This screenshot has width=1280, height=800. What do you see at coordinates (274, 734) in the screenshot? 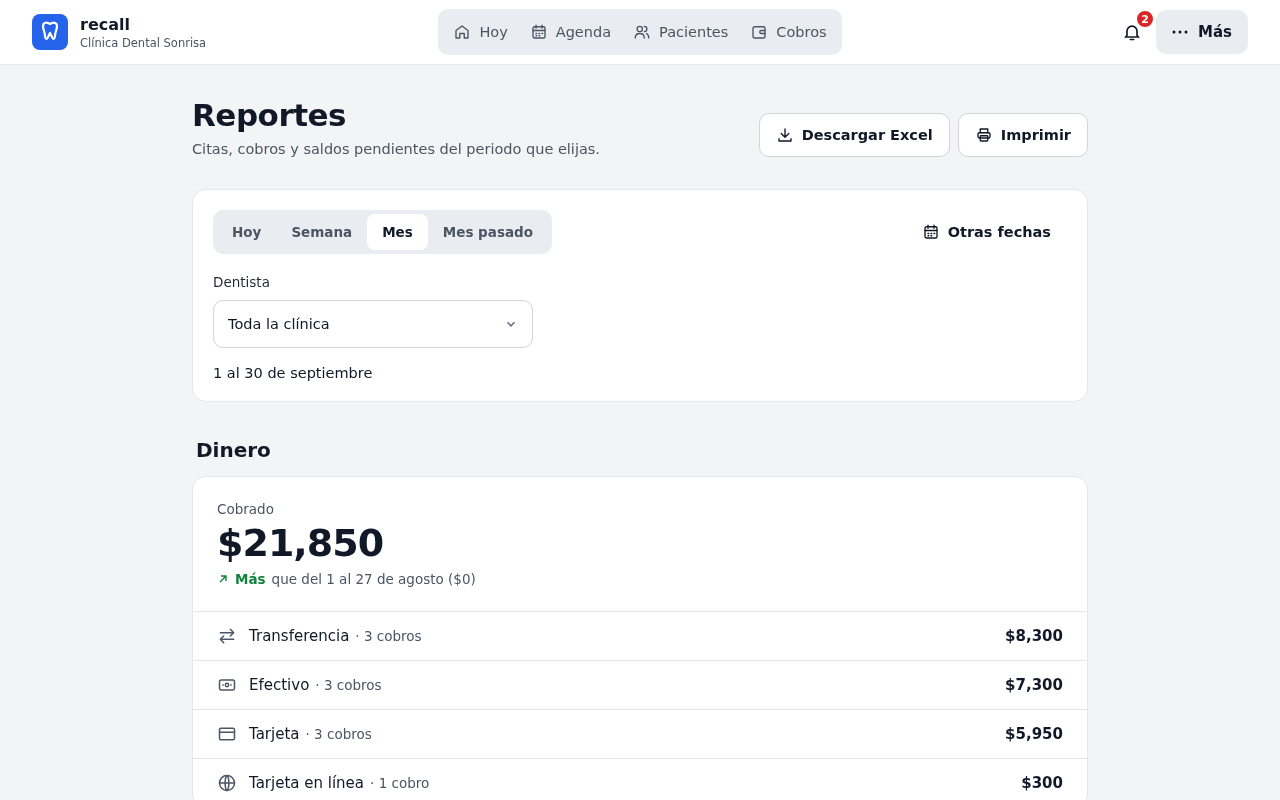
I see `payment-method: Tarjeta` at bounding box center [274, 734].